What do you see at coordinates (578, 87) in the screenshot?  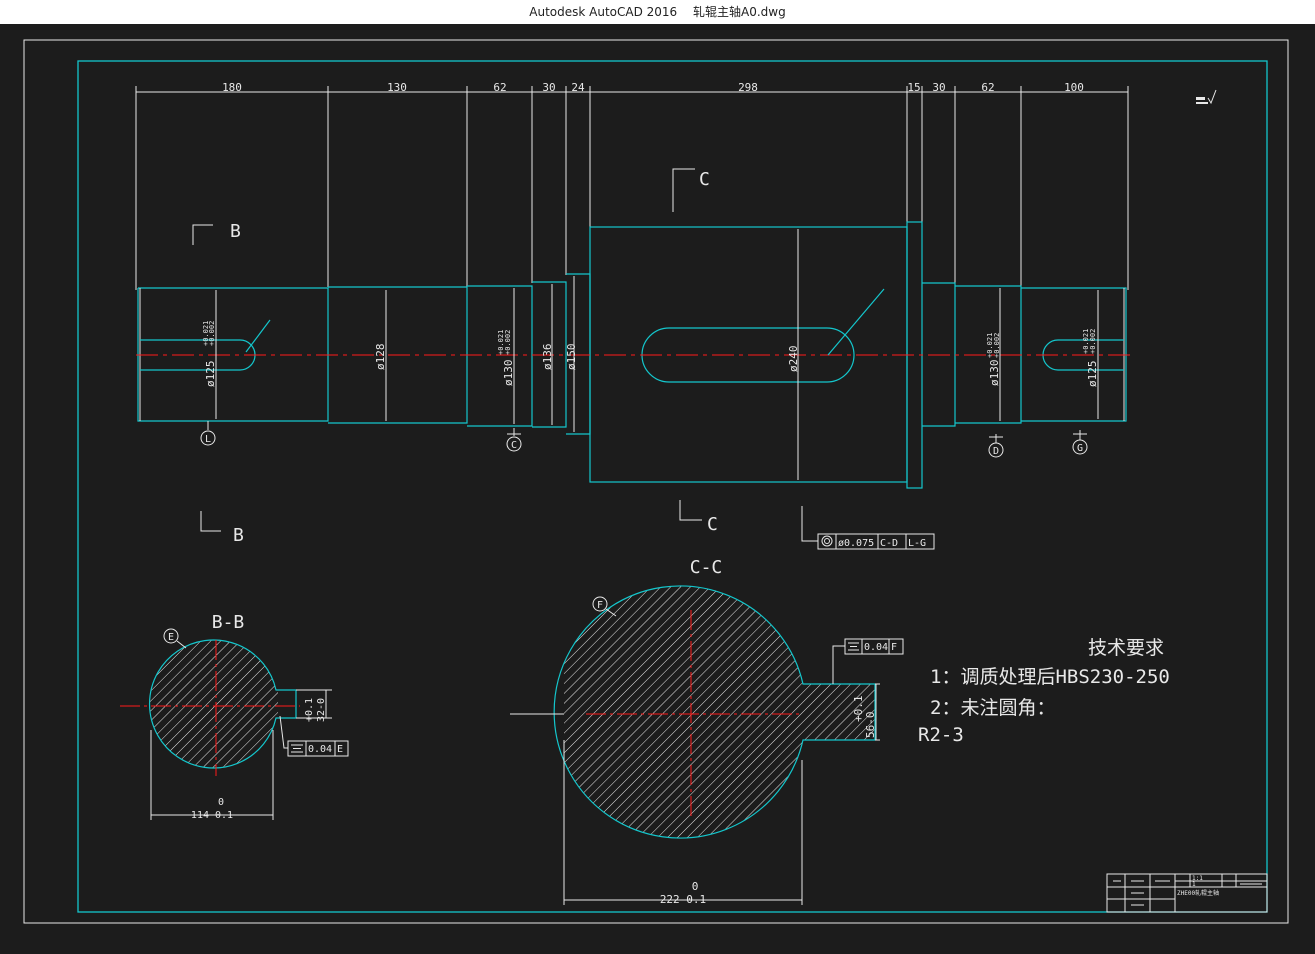 I see `dim-24: 24` at bounding box center [578, 87].